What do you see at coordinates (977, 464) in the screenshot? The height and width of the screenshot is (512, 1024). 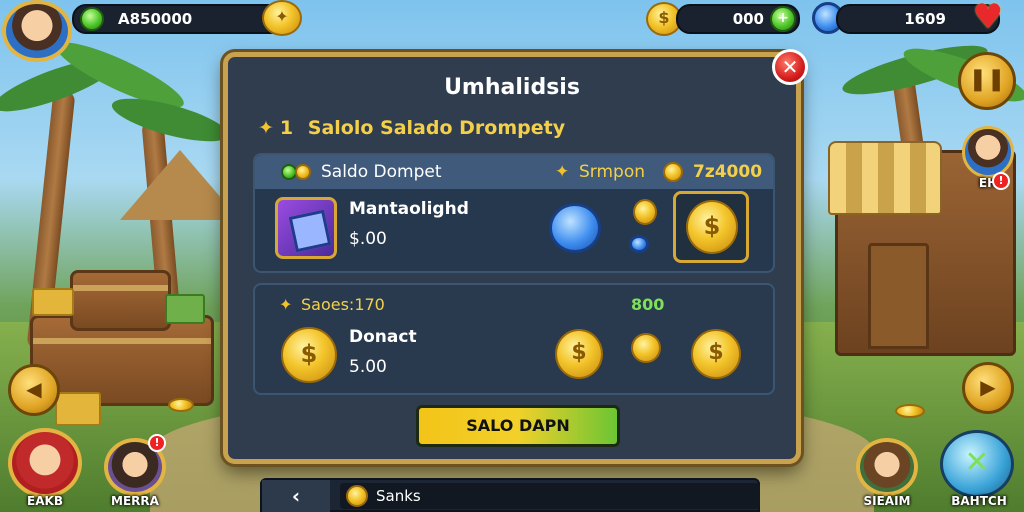 I see `tools-icon: ✕` at bounding box center [977, 464].